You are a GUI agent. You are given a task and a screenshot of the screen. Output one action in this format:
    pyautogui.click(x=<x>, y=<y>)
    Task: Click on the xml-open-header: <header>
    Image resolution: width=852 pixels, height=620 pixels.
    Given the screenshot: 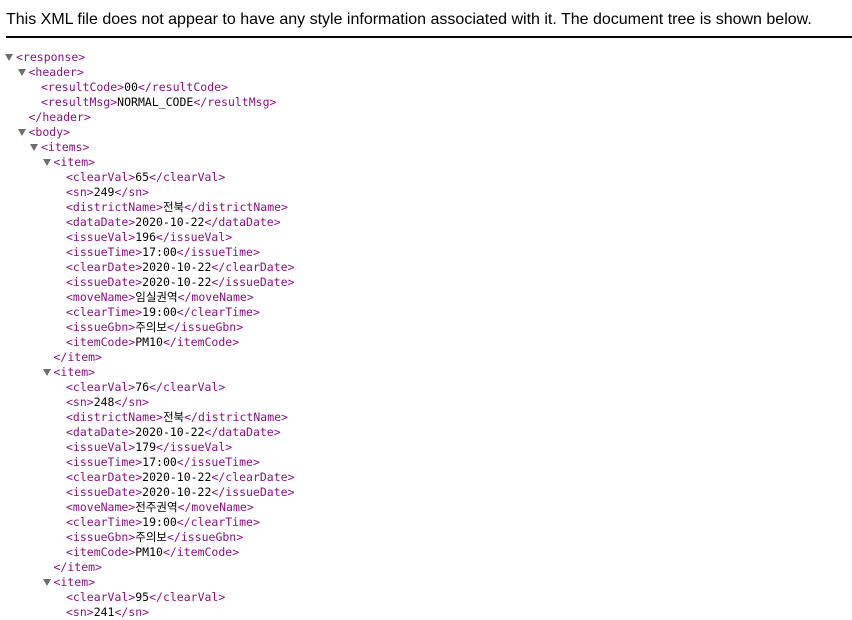 What is the action you would take?
    pyautogui.click(x=426, y=72)
    